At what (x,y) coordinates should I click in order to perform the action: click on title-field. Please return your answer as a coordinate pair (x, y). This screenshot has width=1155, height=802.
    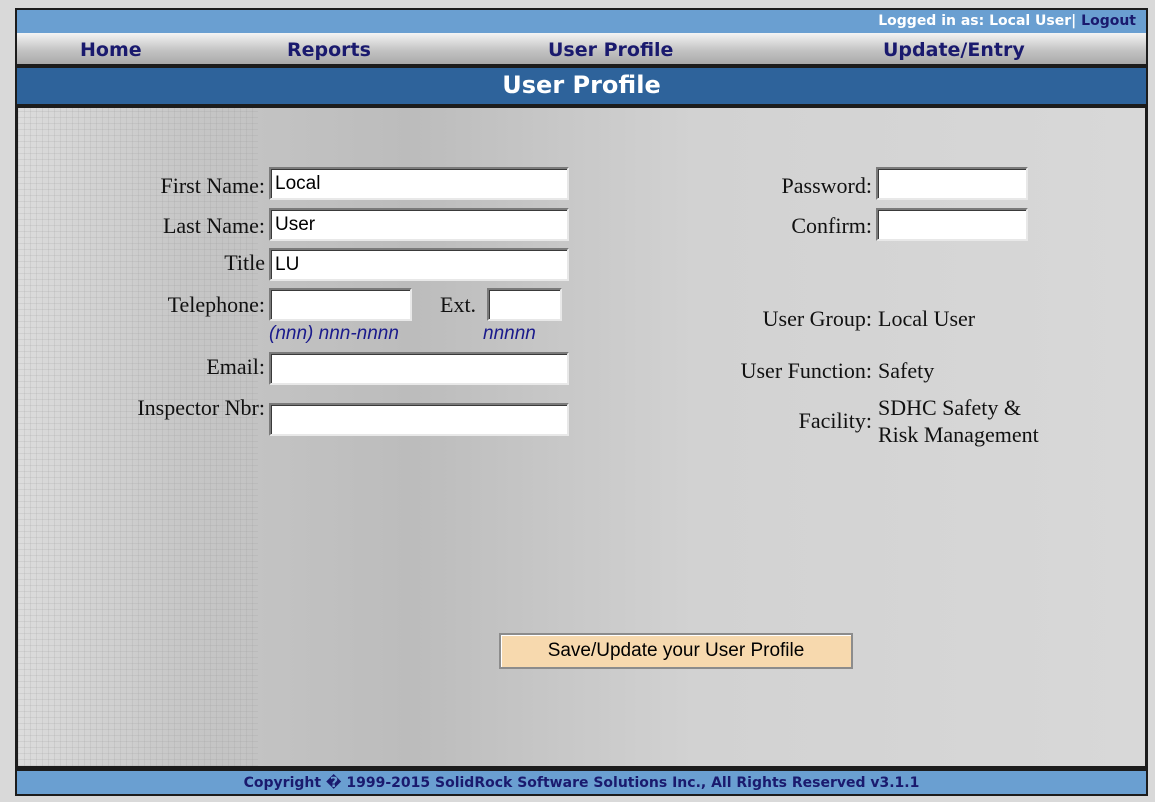
    Looking at the image, I should click on (419, 264).